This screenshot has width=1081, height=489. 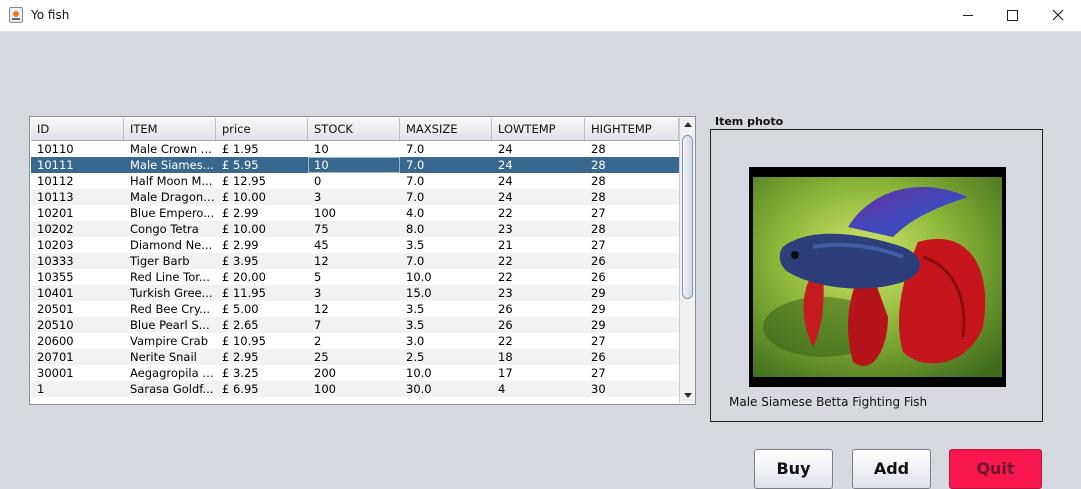 What do you see at coordinates (77, 213) in the screenshot?
I see `table-cell: 10201` at bounding box center [77, 213].